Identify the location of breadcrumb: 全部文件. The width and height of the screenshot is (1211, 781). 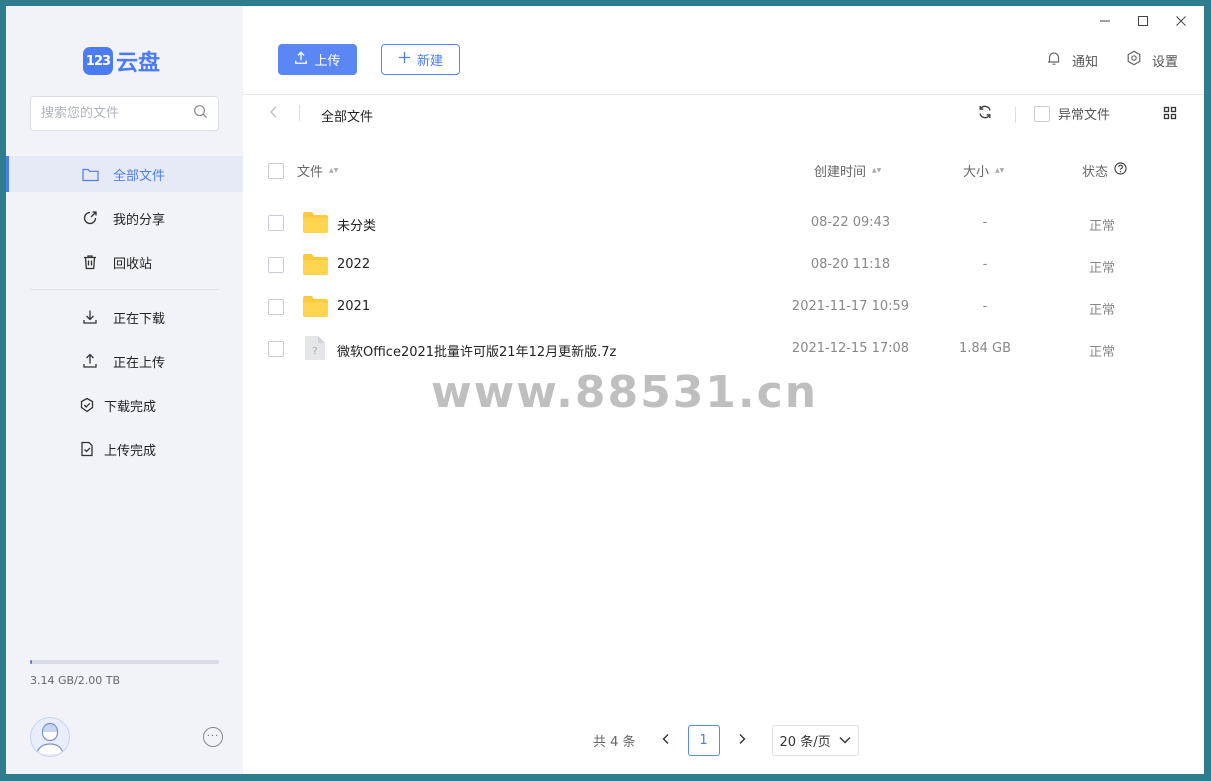
(347, 115).